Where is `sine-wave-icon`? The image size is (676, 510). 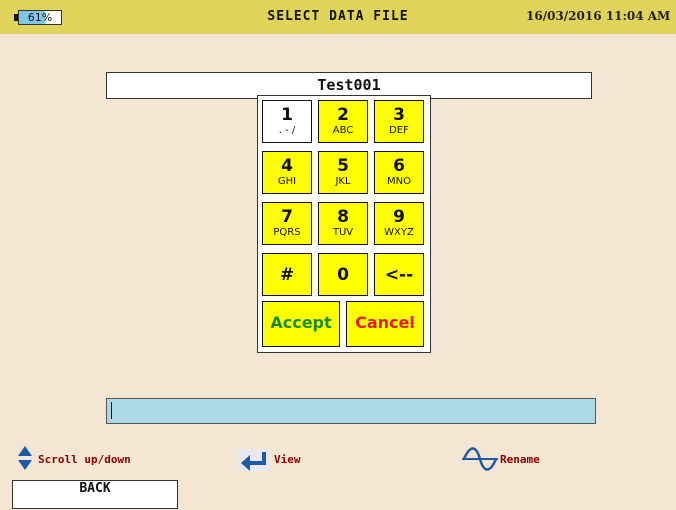 sine-wave-icon is located at coordinates (480, 459).